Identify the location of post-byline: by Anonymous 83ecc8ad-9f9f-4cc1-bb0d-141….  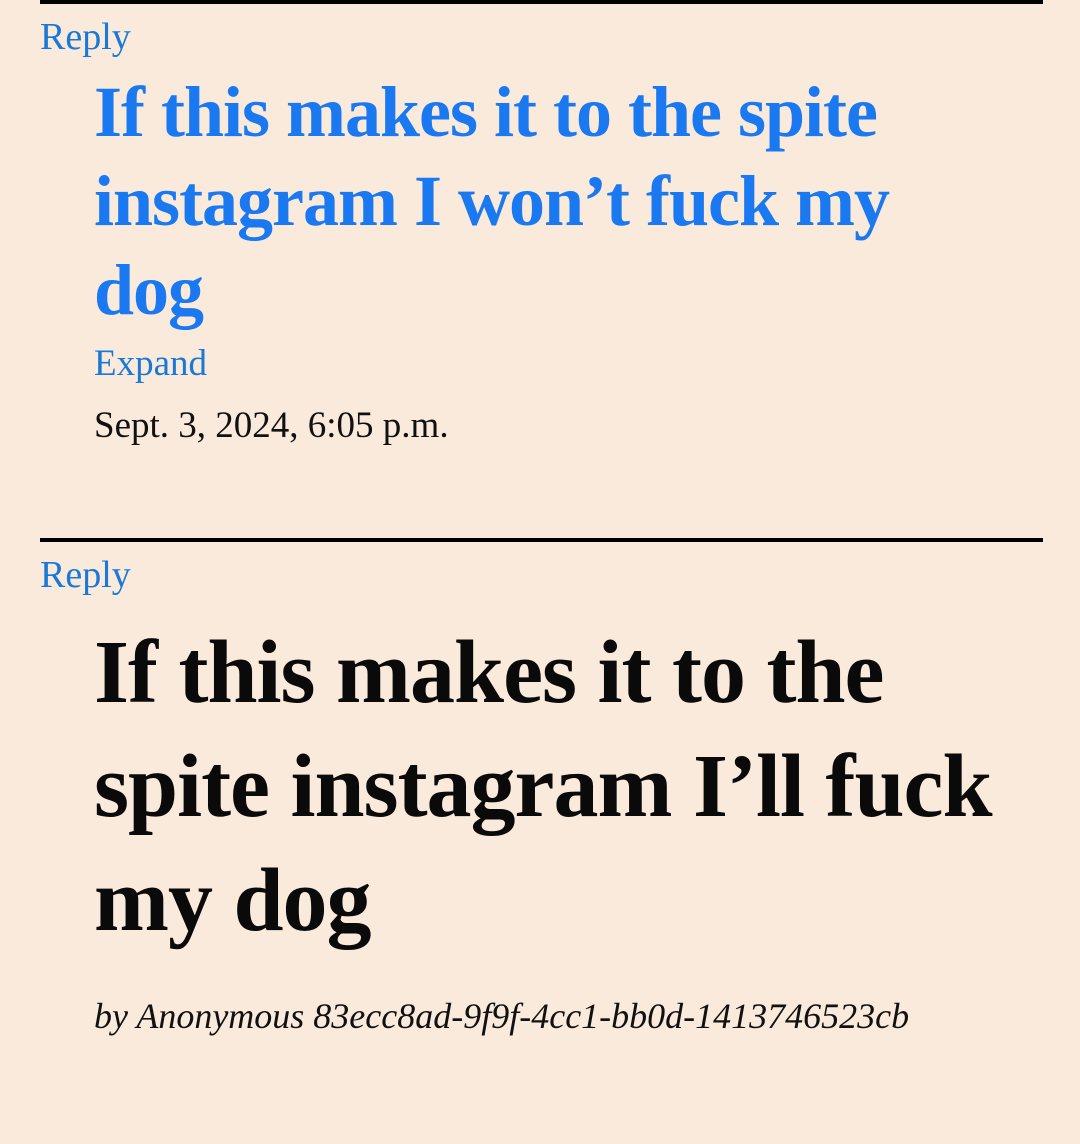
(502, 1016).